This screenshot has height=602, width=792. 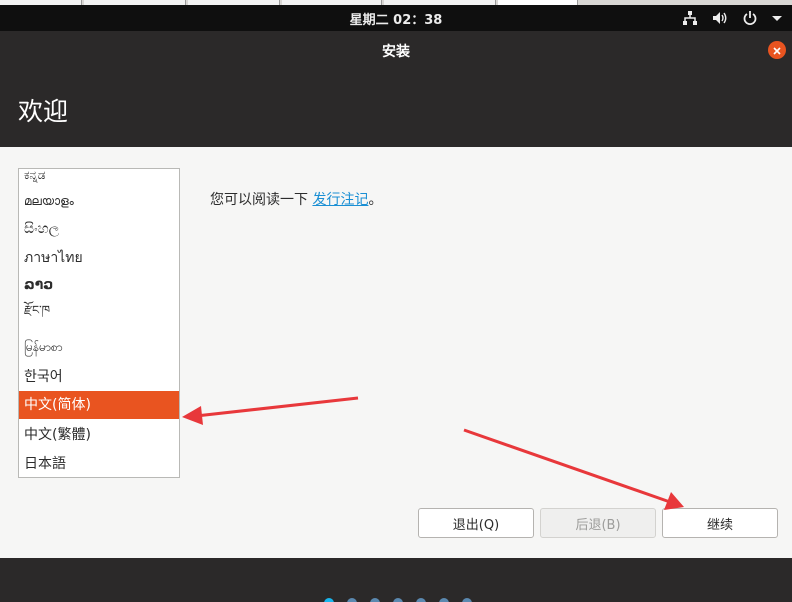 I want to click on quit-button: 退出(Q), so click(x=476, y=523).